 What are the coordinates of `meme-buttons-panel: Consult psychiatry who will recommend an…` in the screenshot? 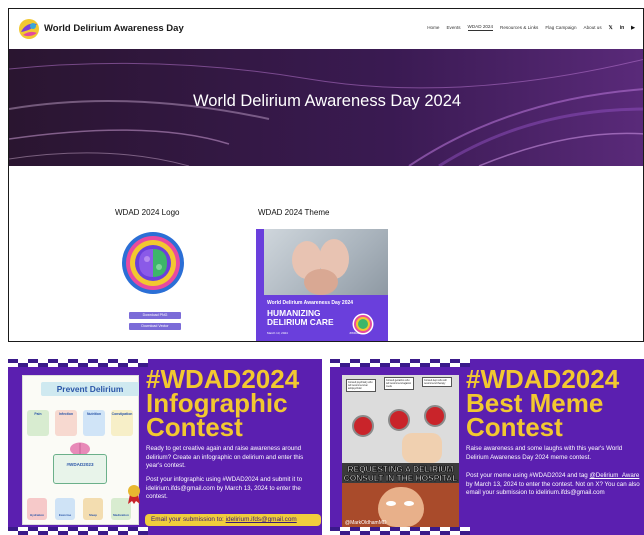 It's located at (400, 419).